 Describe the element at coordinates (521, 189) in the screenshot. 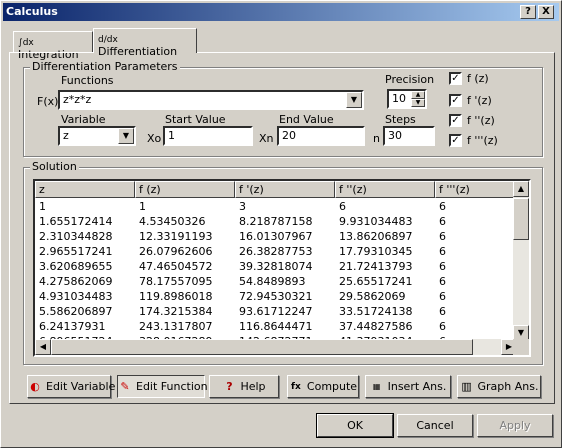

I see `scroll-up-icon: ▲` at that location.